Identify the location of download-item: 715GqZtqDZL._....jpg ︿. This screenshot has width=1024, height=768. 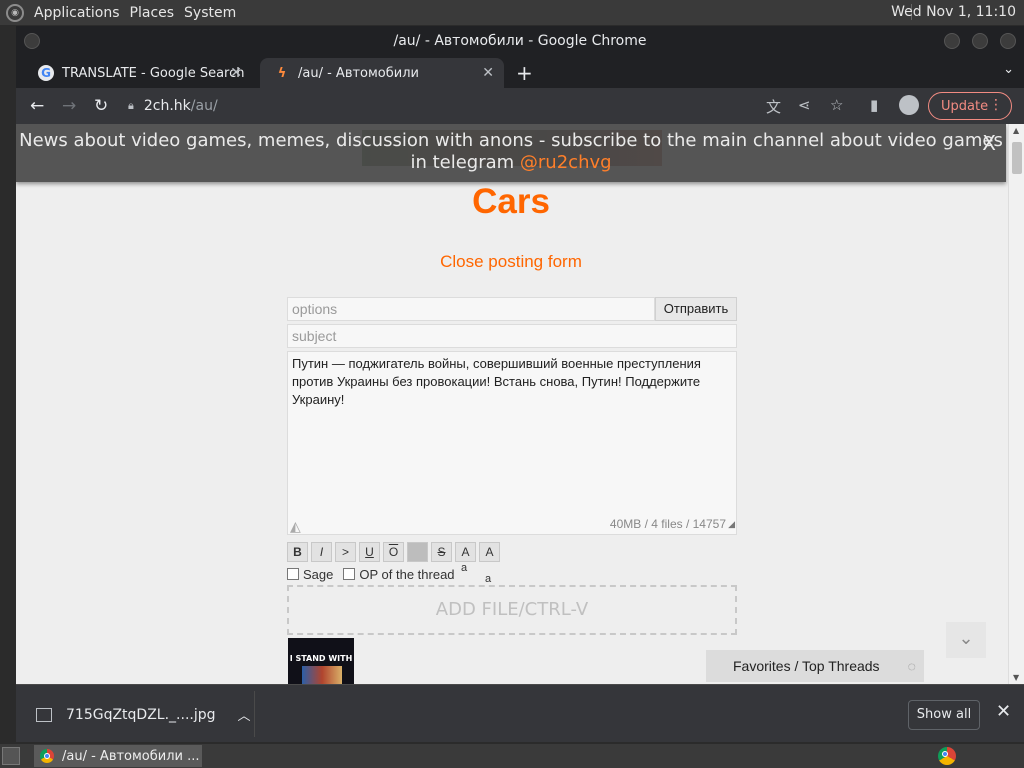
(143, 714).